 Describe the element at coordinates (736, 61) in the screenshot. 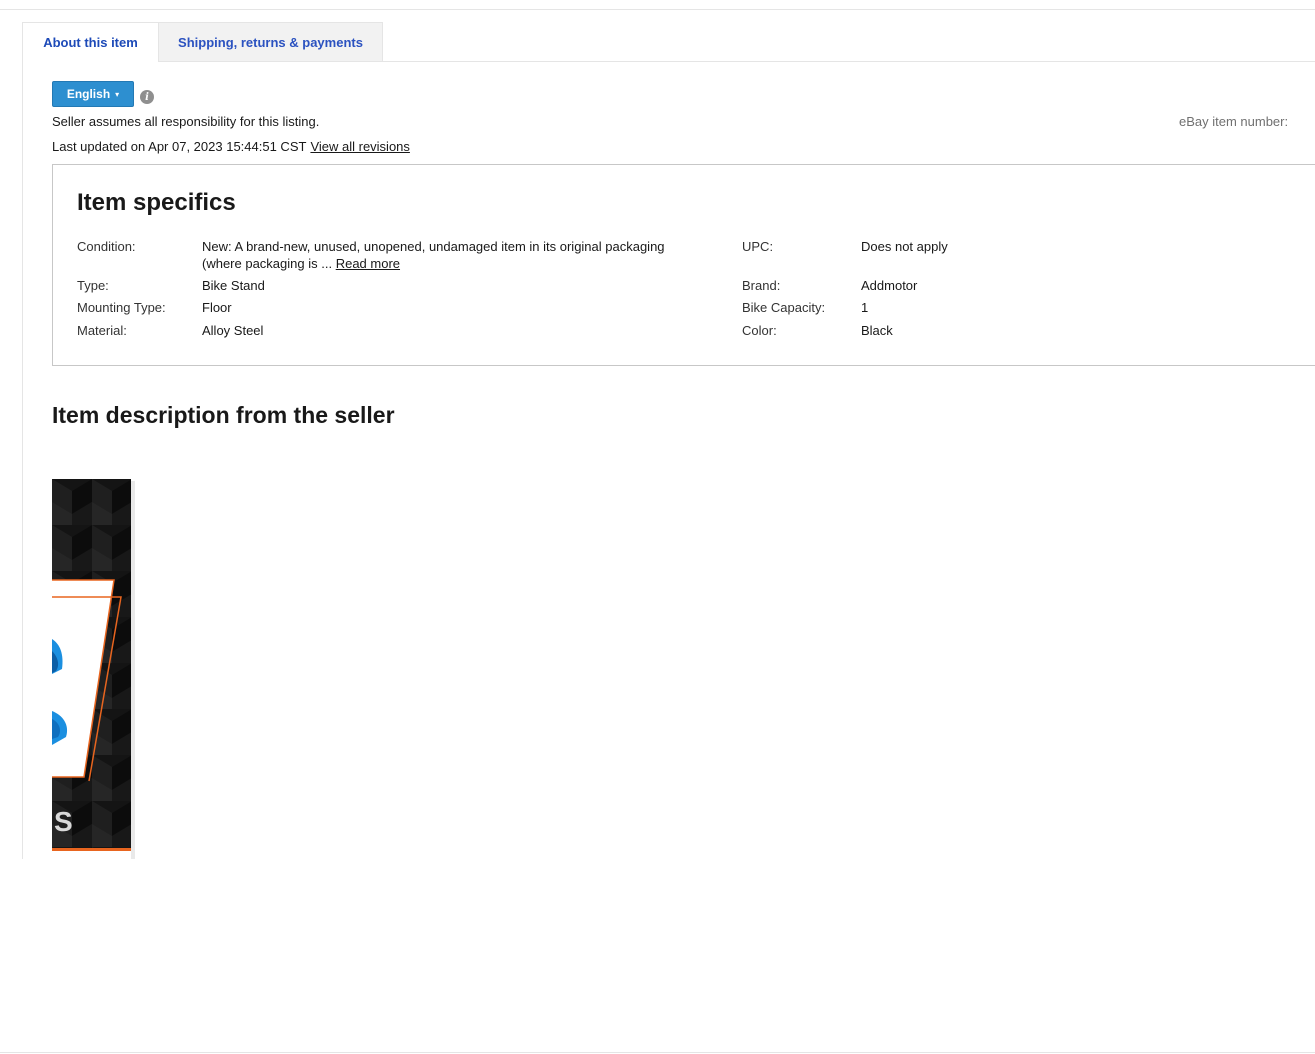

I see `tab-strip-divider` at that location.